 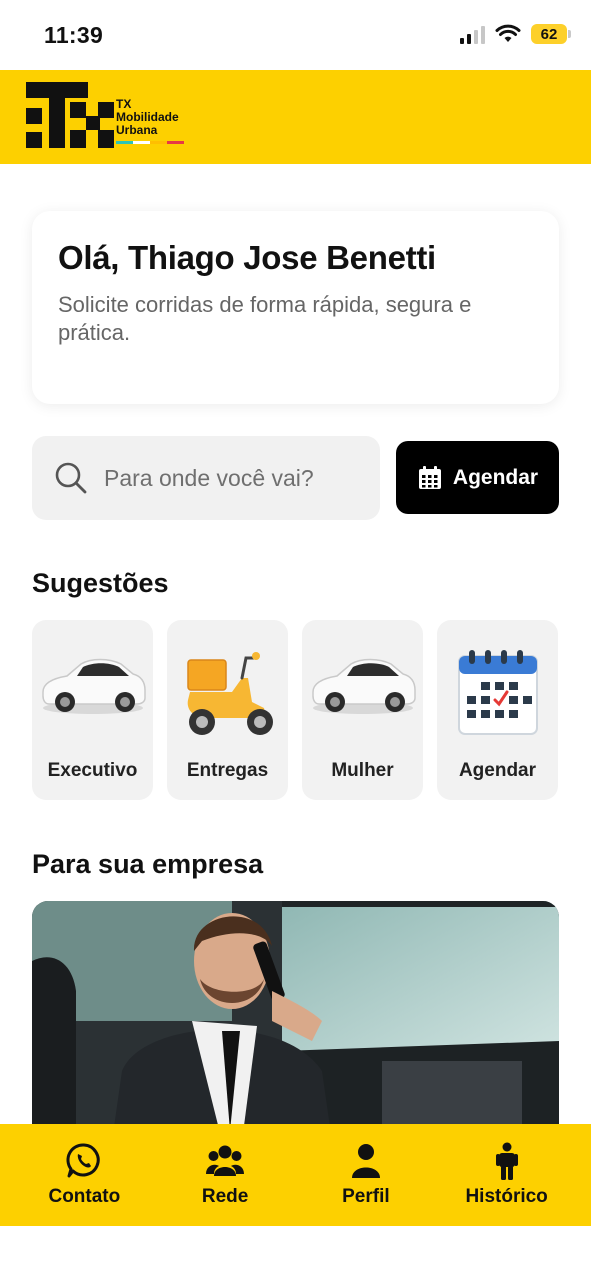 I want to click on business-title: Para sua empresa, so click(x=148, y=864).